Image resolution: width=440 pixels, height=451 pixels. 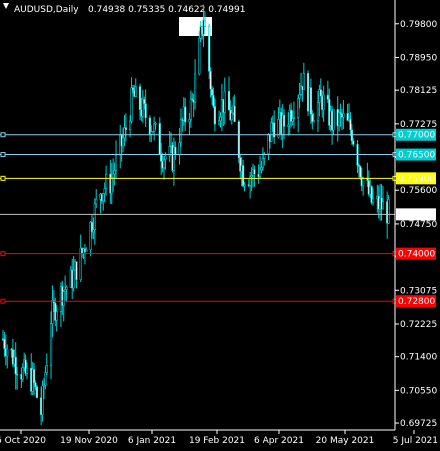 I want to click on x-tick-label: 5 Jul 2021, so click(x=415, y=441).